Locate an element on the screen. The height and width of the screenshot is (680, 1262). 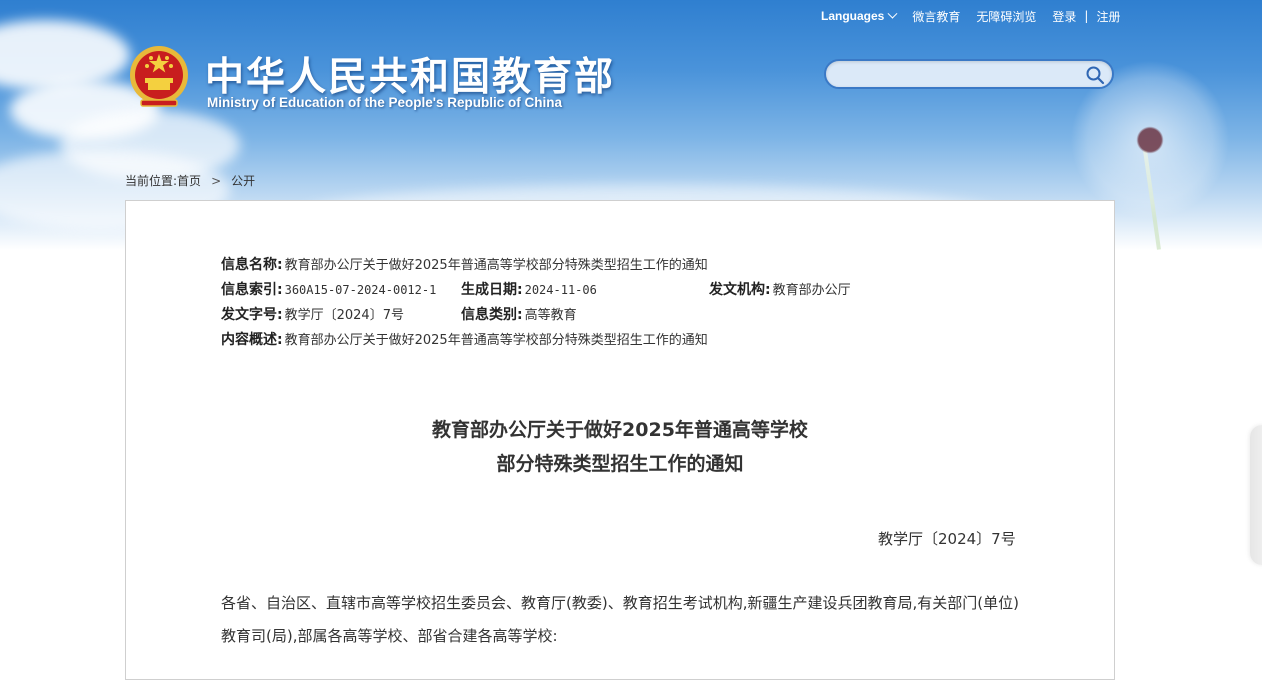
search-box is located at coordinates (969, 74).